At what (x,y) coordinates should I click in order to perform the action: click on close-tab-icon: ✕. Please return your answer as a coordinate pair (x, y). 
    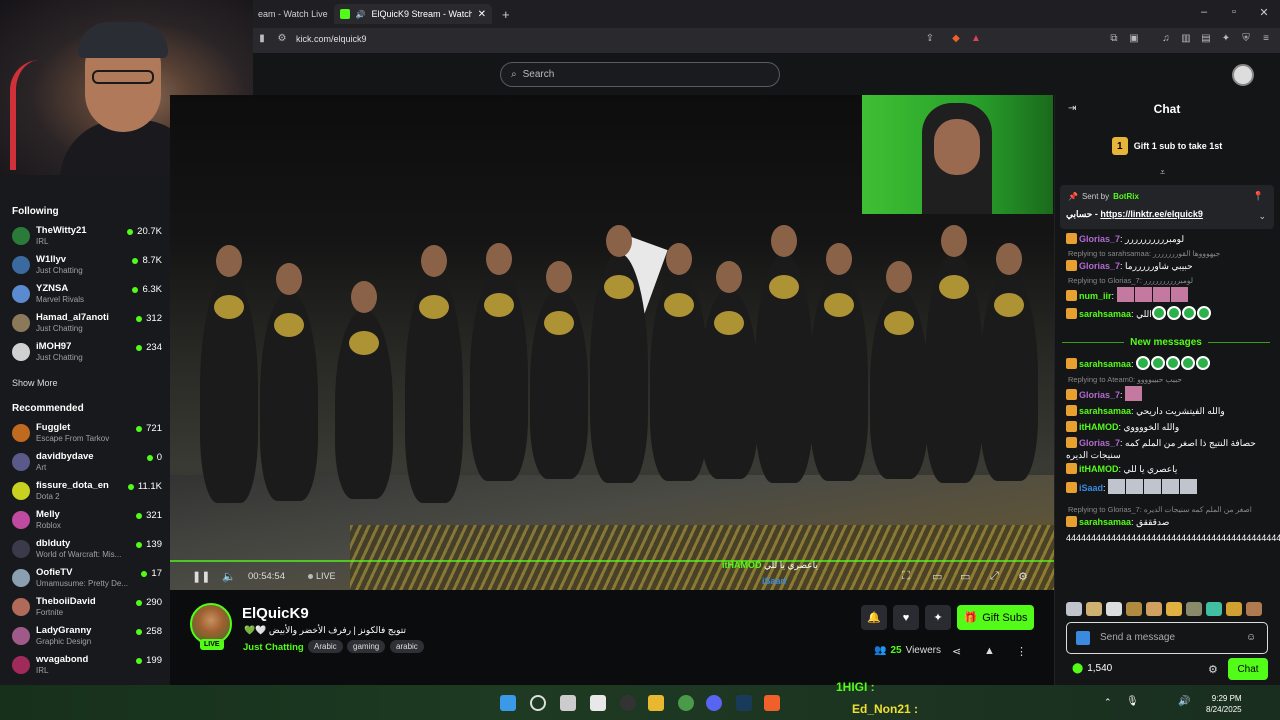
    Looking at the image, I should click on (482, 14).